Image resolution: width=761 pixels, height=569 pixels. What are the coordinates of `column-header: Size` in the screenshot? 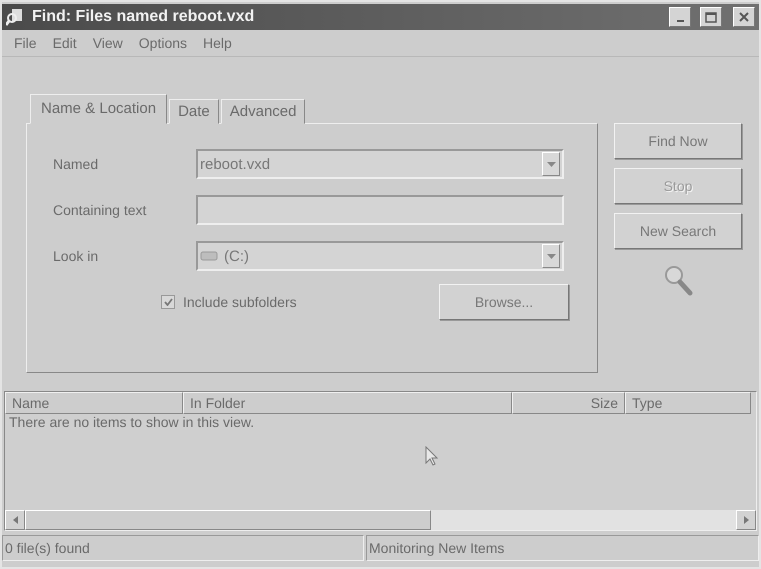 It's located at (568, 403).